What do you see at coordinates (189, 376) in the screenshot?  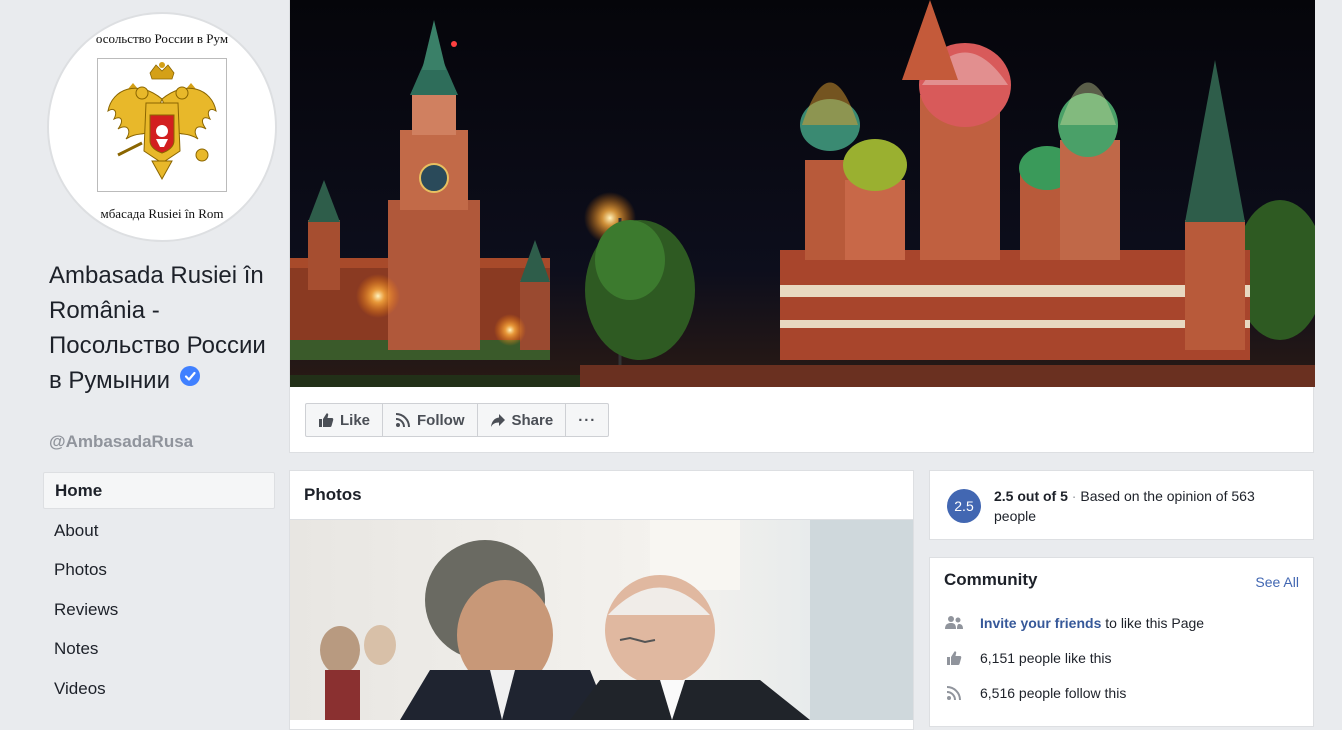 I see `verified-check-icon` at bounding box center [189, 376].